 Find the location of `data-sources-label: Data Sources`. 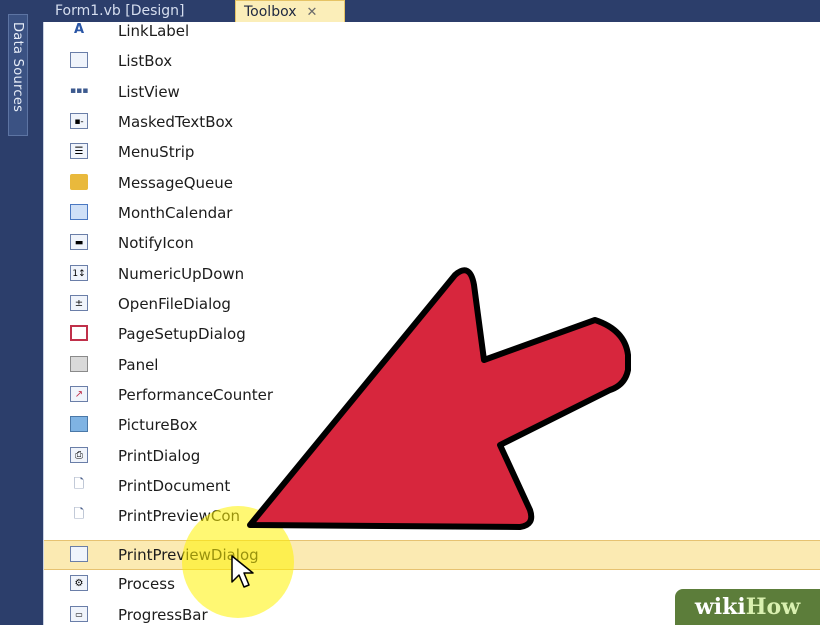

data-sources-label: Data Sources is located at coordinates (17, 67).